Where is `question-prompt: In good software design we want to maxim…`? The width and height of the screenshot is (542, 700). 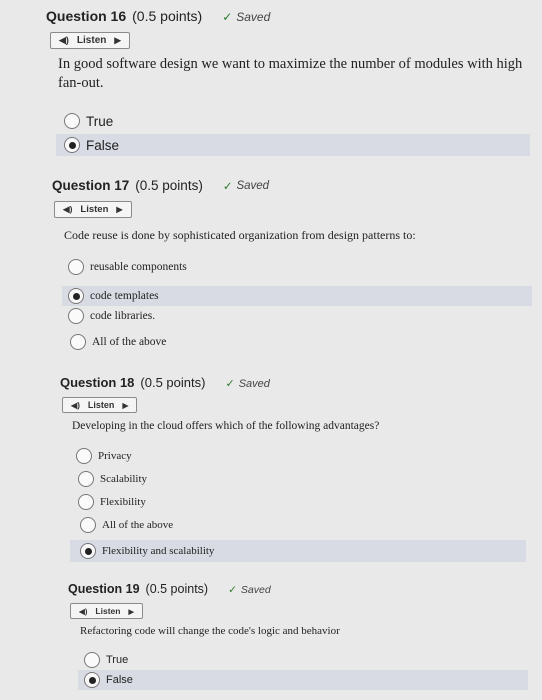
question-prompt: In good software design we want to maxim… is located at coordinates (290, 73).